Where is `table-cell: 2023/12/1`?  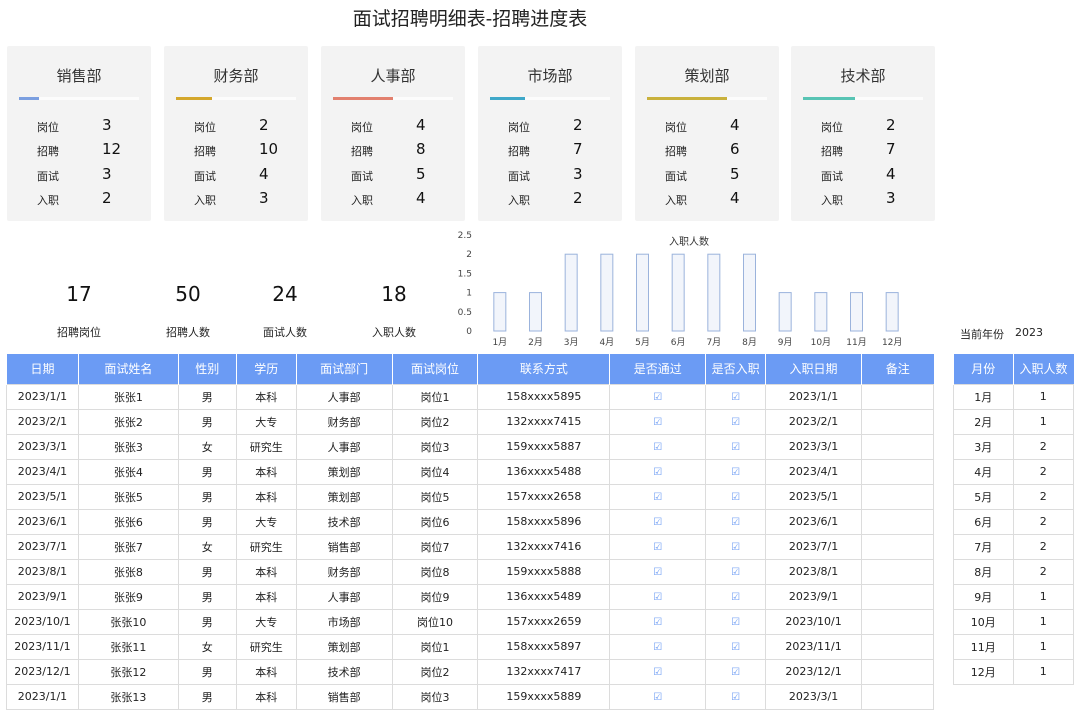
table-cell: 2023/12/1 is located at coordinates (42, 671).